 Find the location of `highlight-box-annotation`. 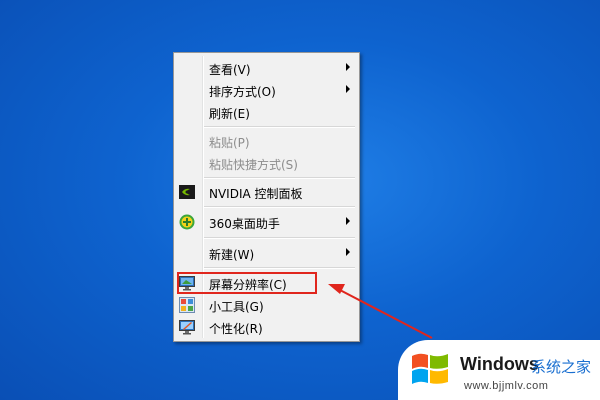

highlight-box-annotation is located at coordinates (247, 283).